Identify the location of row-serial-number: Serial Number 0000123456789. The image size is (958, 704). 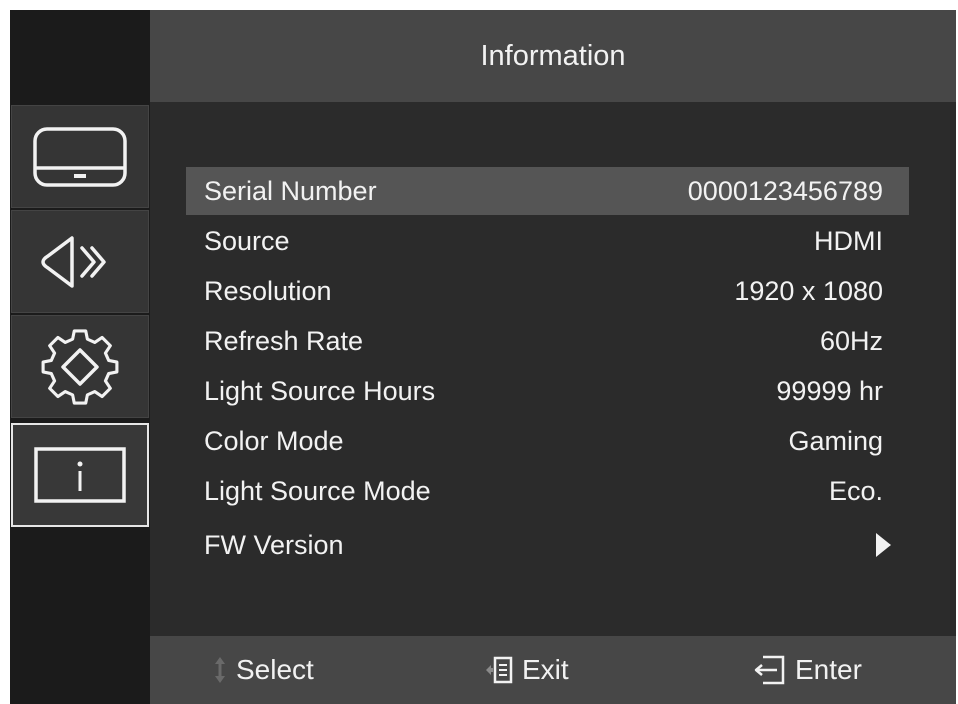
(547, 191).